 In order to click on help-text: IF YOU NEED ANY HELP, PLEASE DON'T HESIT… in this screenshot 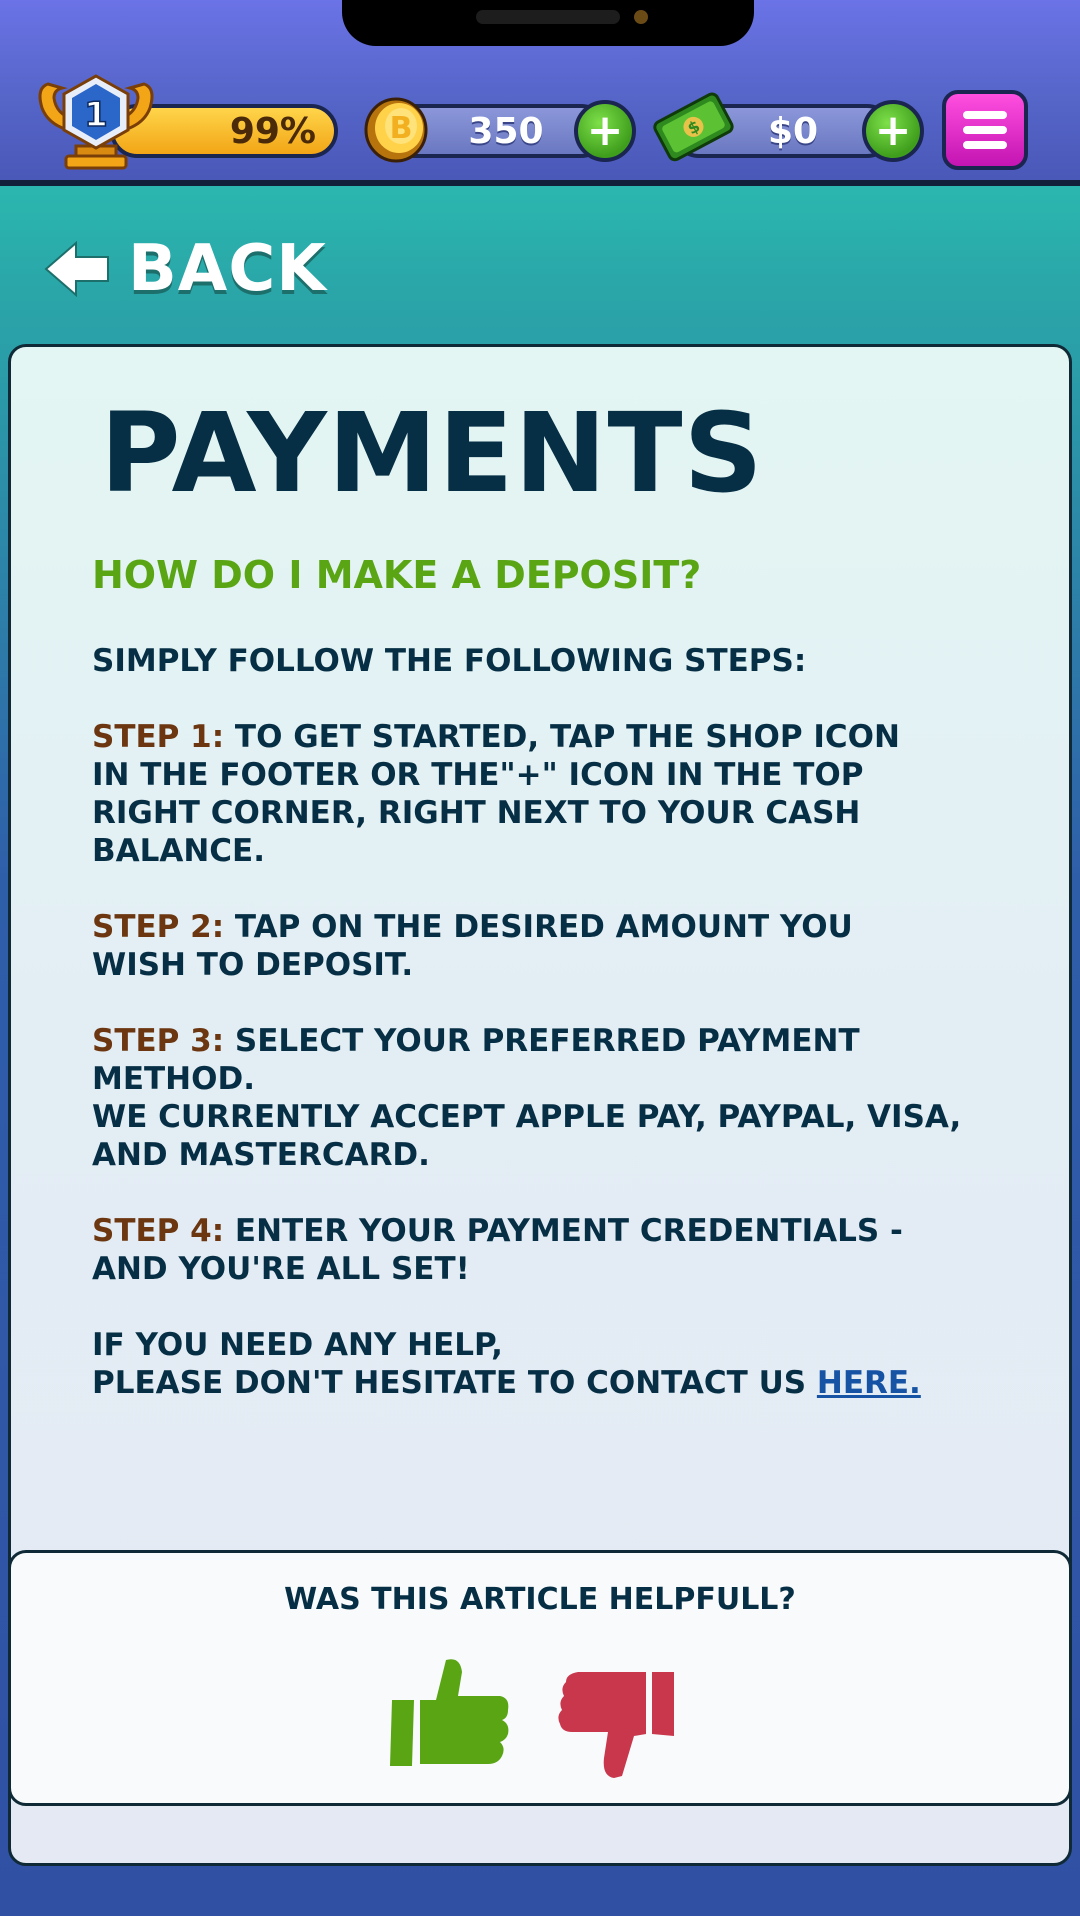, I will do `click(552, 1364)`.